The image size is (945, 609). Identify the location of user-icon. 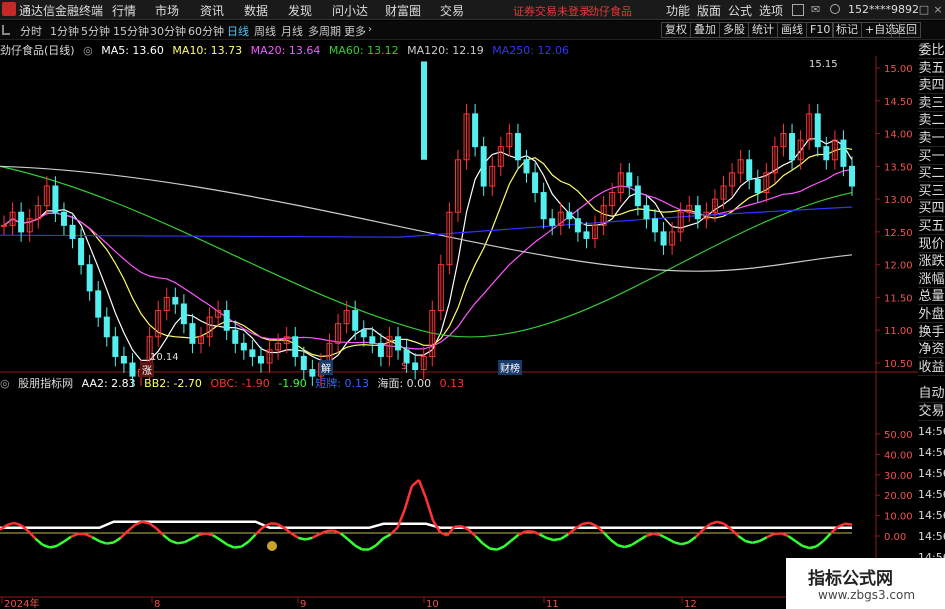
(835, 9).